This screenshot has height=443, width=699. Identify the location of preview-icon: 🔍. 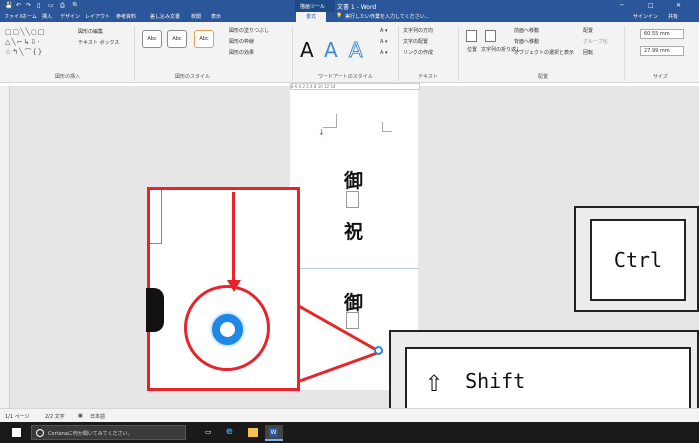
(75, 5).